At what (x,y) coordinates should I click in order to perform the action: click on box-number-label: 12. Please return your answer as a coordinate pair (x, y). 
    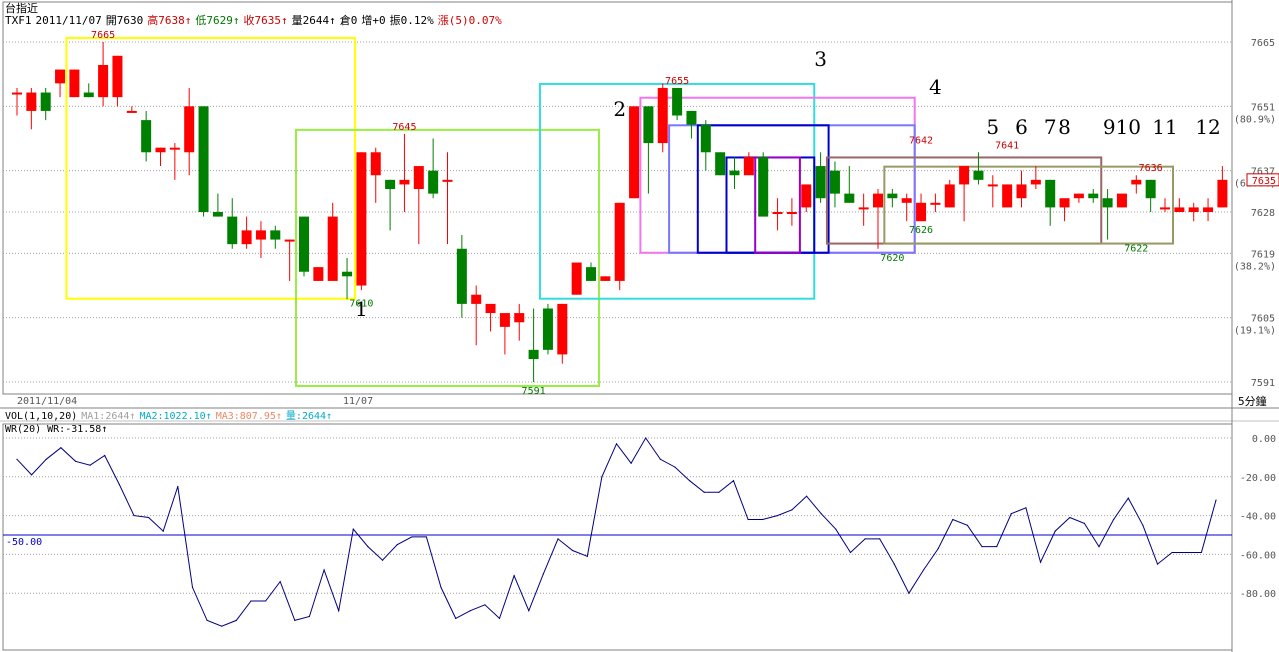
    Looking at the image, I should click on (1207, 127).